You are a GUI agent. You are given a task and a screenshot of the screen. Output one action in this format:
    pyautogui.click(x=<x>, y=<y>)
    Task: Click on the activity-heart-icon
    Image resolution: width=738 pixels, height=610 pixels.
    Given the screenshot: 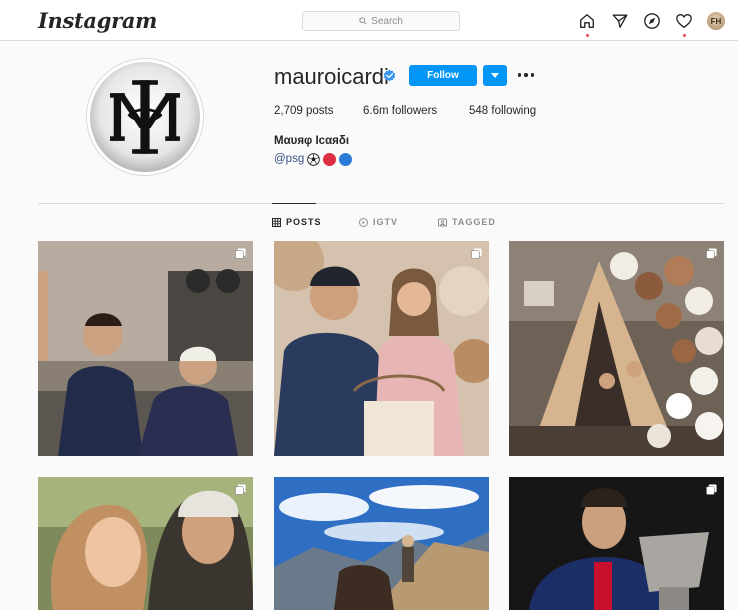 What is the action you would take?
    pyautogui.click(x=684, y=21)
    